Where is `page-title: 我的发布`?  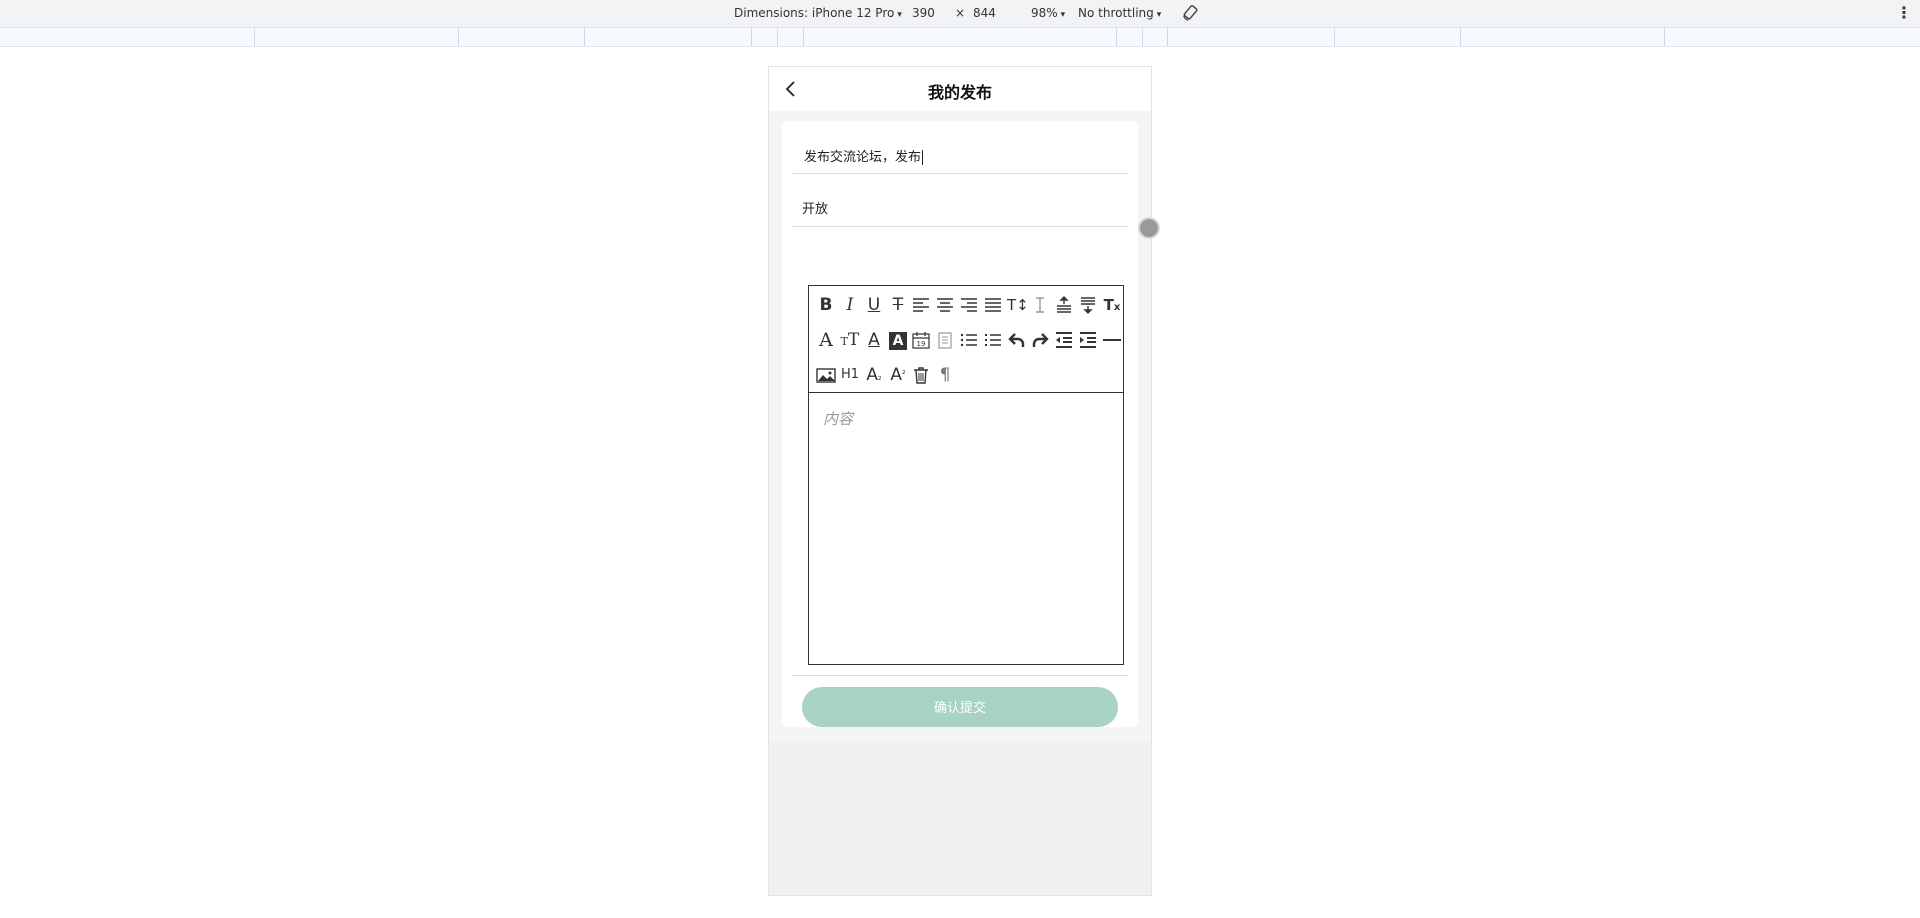 page-title: 我的发布 is located at coordinates (959, 92).